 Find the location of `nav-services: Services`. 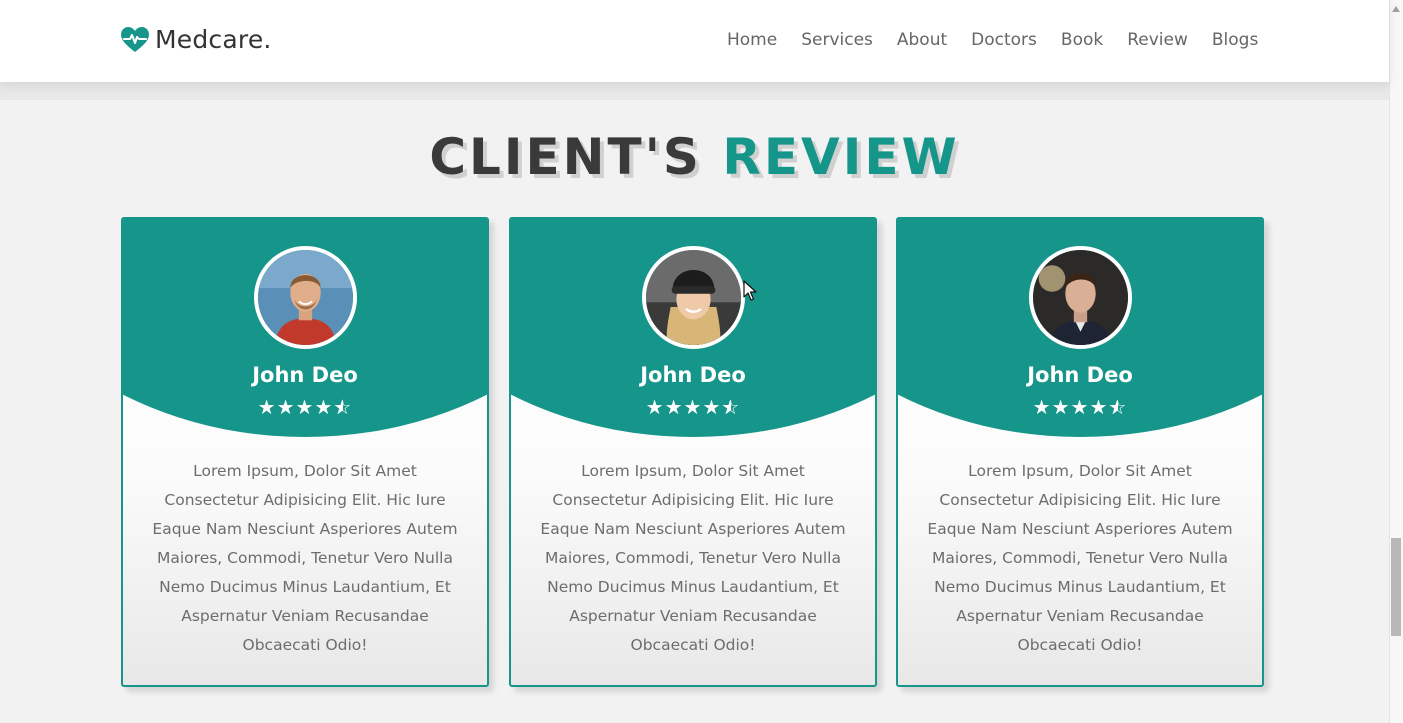

nav-services: Services is located at coordinates (837, 40).